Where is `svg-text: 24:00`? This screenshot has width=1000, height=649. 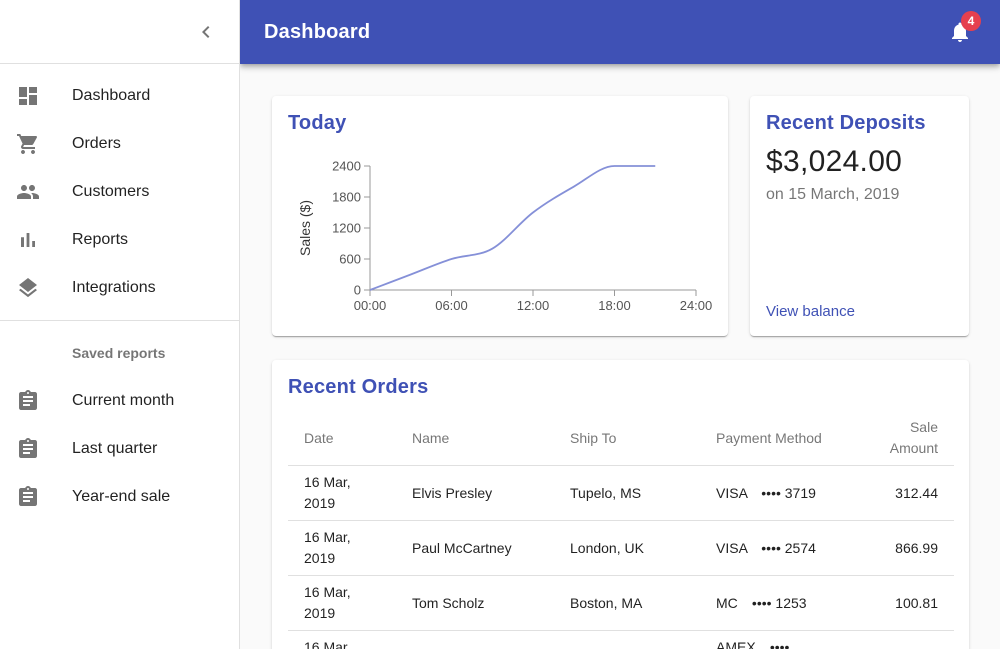 svg-text: 24:00 is located at coordinates (696, 305).